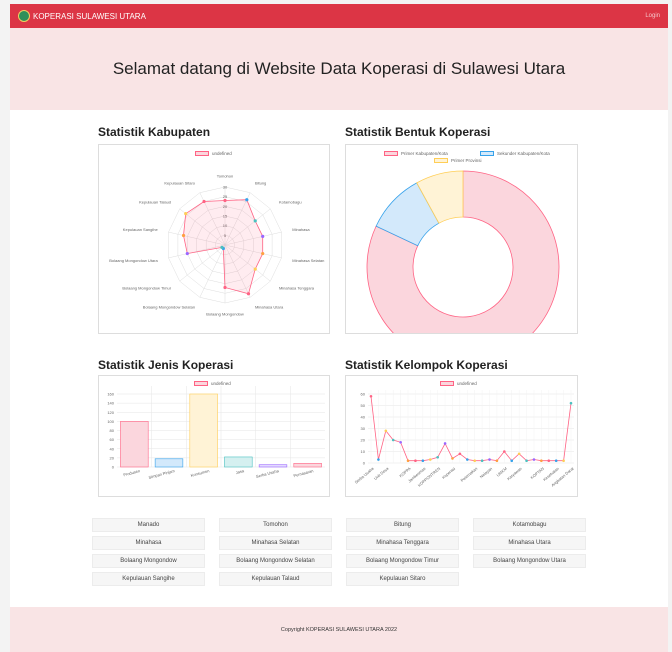 This screenshot has width=672, height=652. Describe the element at coordinates (529, 561) in the screenshot. I see `region-button-bolaang-mongondow-utara: Bolaang Mongondow Utara` at that location.